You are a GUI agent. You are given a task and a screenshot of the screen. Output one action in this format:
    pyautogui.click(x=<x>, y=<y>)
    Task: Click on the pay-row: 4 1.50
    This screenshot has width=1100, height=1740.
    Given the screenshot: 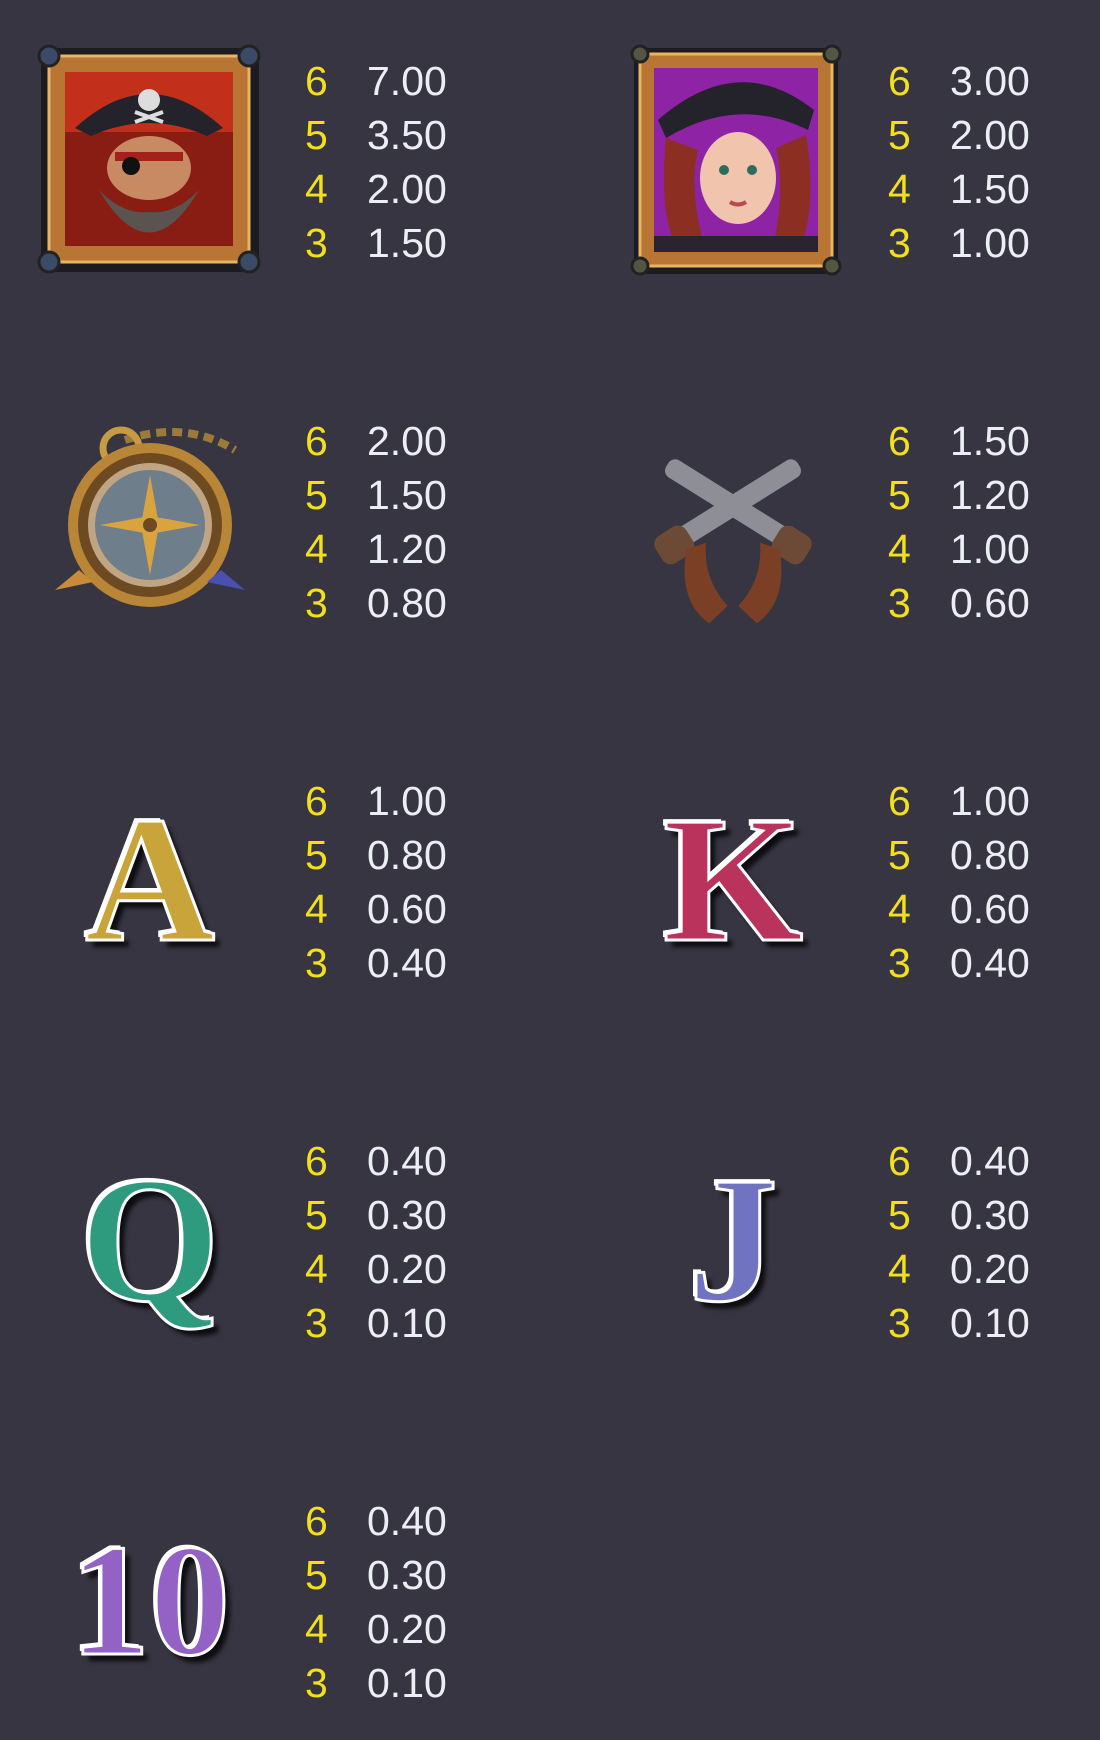 What is the action you would take?
    pyautogui.click(x=959, y=189)
    